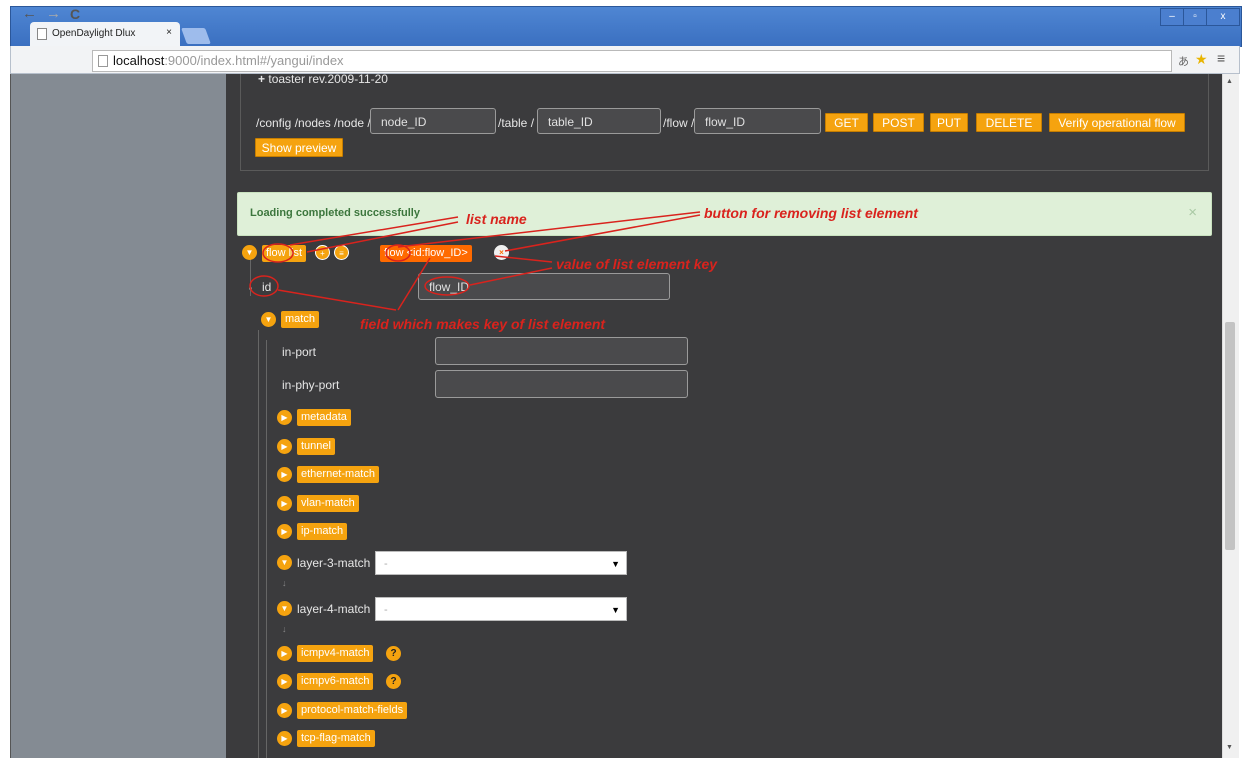 This screenshot has height=758, width=1245. What do you see at coordinates (278, 253) in the screenshot?
I see `list-name-circle` at bounding box center [278, 253].